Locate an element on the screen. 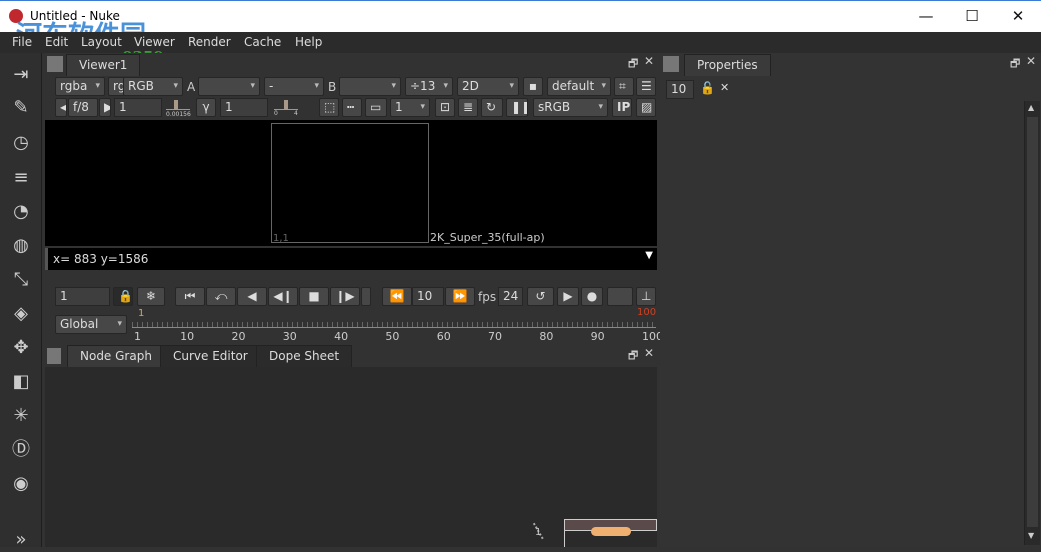 The image size is (1041, 552). proxy-dropdown: ÷13 is located at coordinates (429, 86).